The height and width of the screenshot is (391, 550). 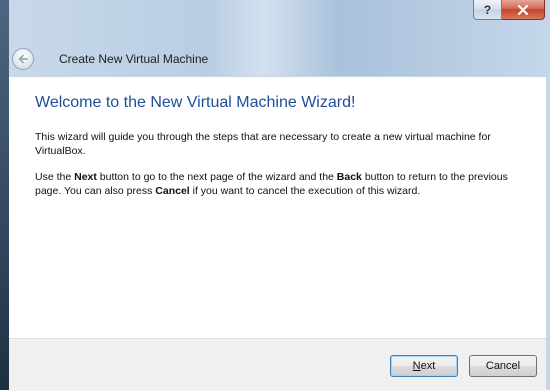 I want to click on next-label-rest: ext, so click(x=428, y=366).